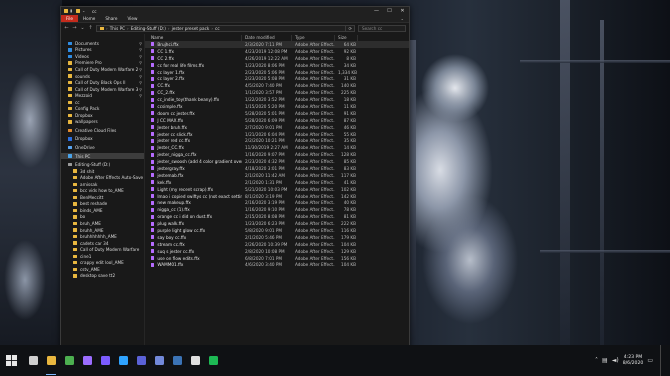 Image resolution: width=670 pixels, height=376 pixels. I want to click on start-button, so click(11, 360).